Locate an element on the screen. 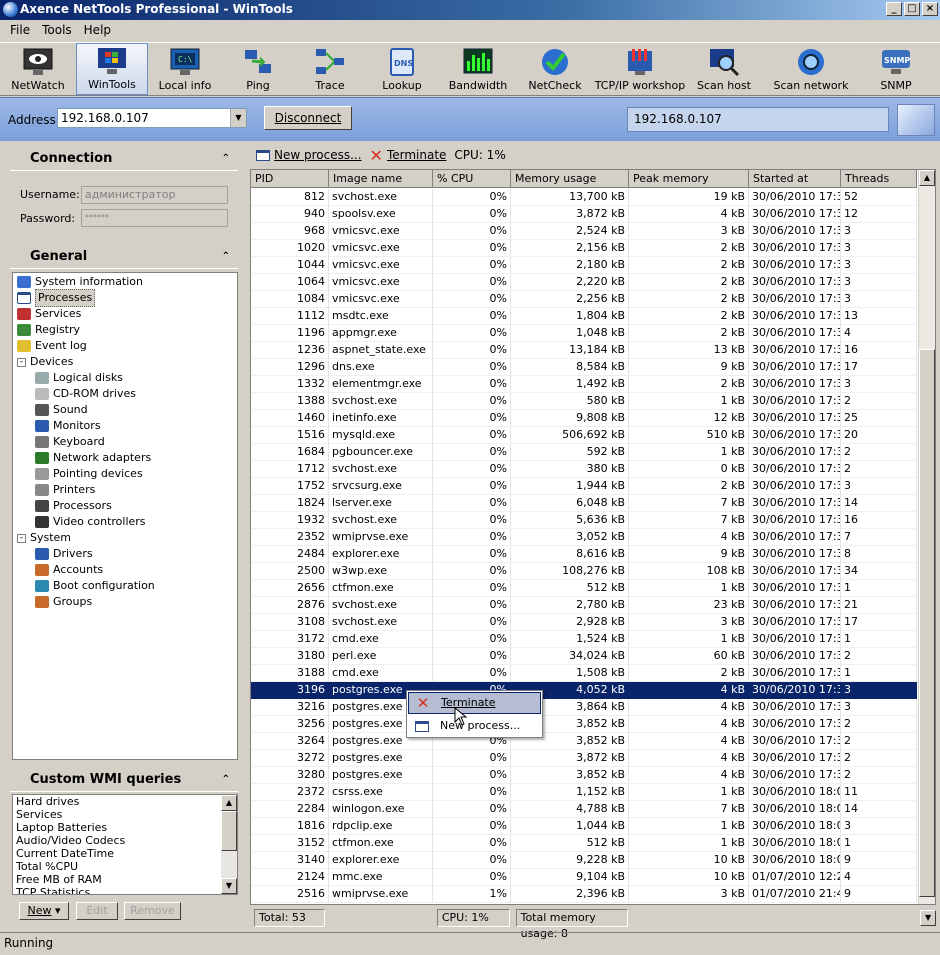  toolbar-tcpip-workshop: TCP/IP workshop is located at coordinates (640, 69).